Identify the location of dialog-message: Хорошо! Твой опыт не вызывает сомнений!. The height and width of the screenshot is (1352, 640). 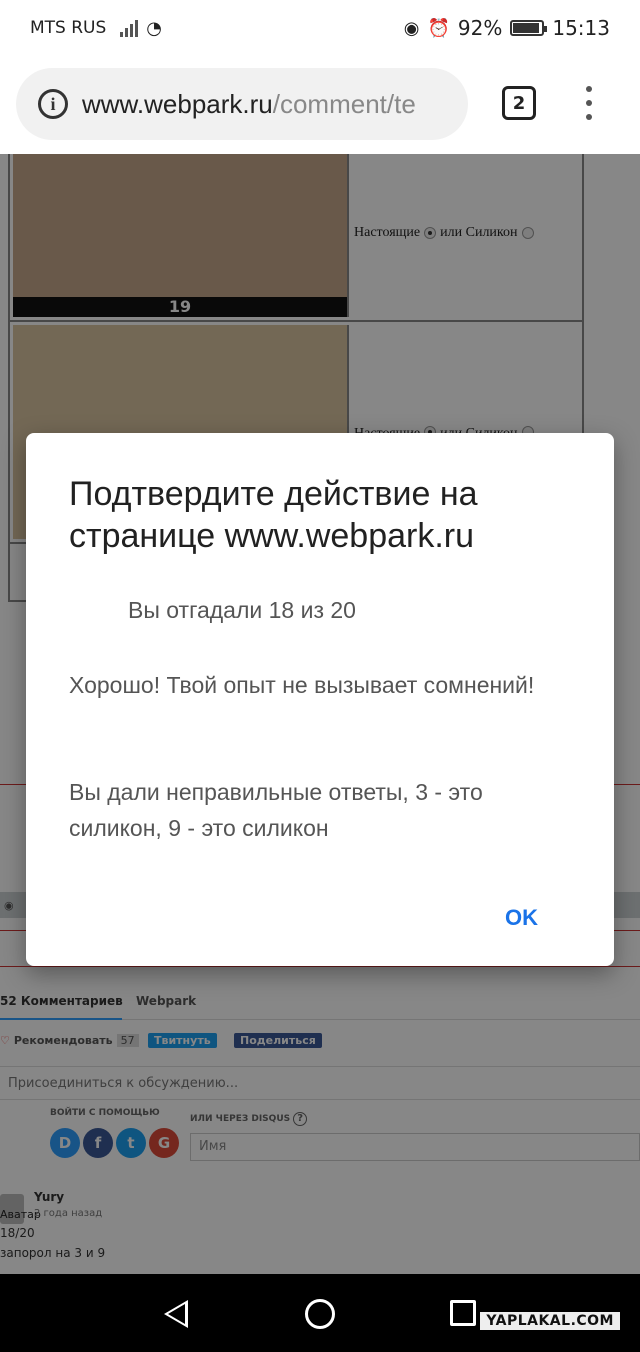
(302, 685).